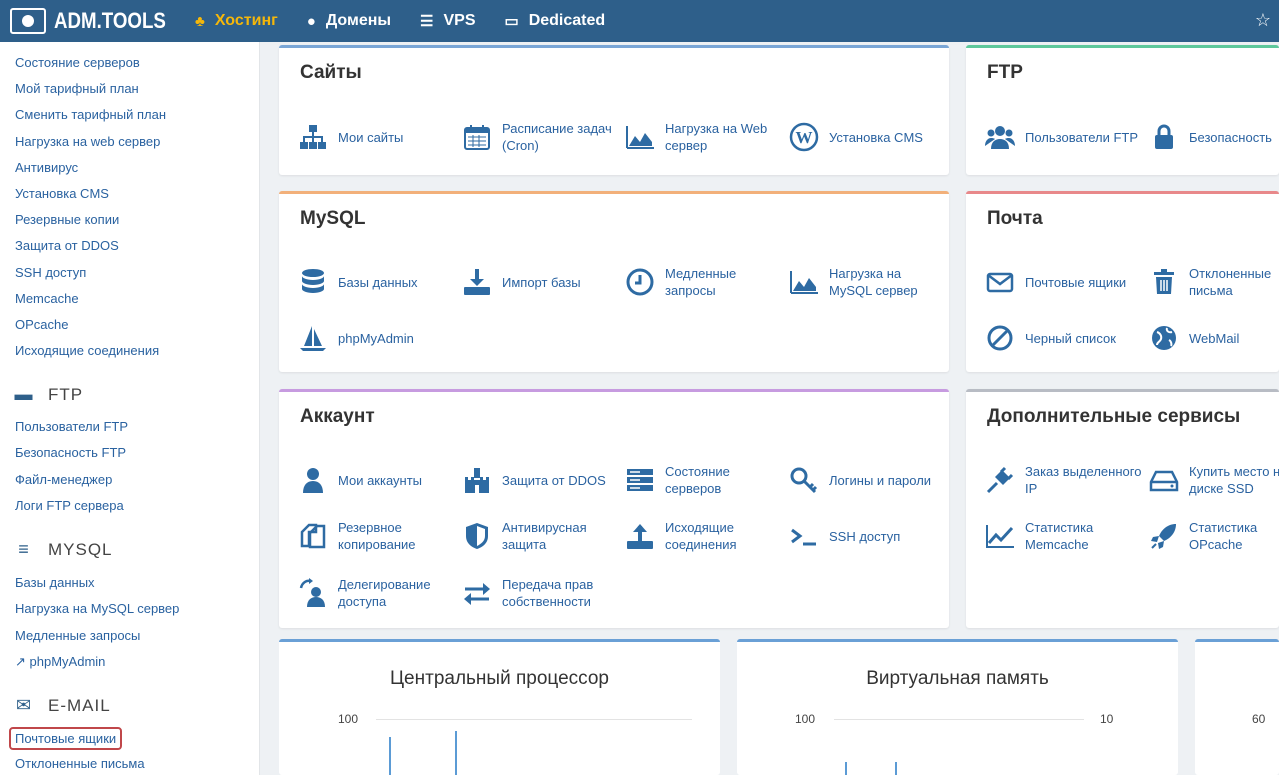 The height and width of the screenshot is (775, 1279). Describe the element at coordinates (447, 21) in the screenshot. I see `nav-vps: ☰ VPS` at that location.